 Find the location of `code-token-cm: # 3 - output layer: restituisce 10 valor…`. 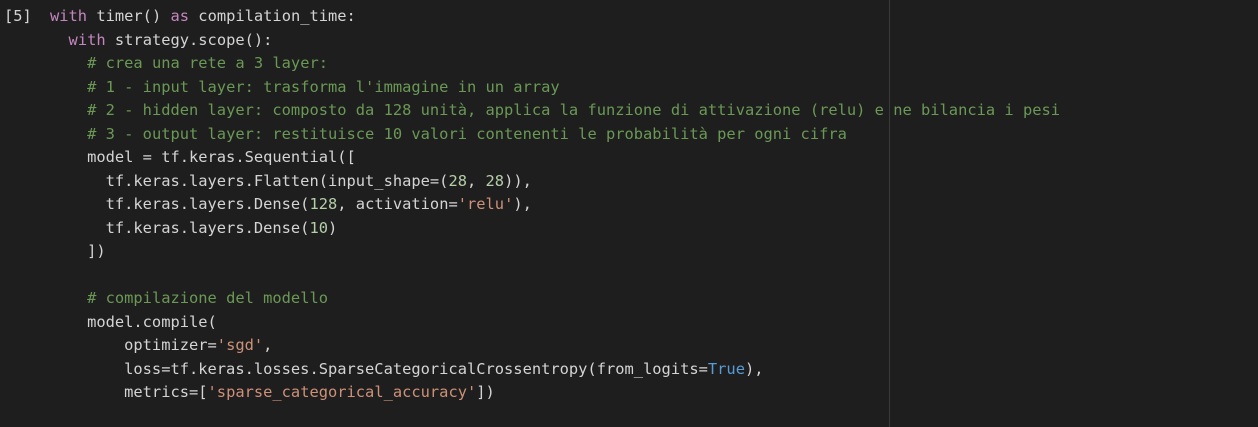

code-token-cm: # 3 - output layer: restituisce 10 valor… is located at coordinates (467, 133).